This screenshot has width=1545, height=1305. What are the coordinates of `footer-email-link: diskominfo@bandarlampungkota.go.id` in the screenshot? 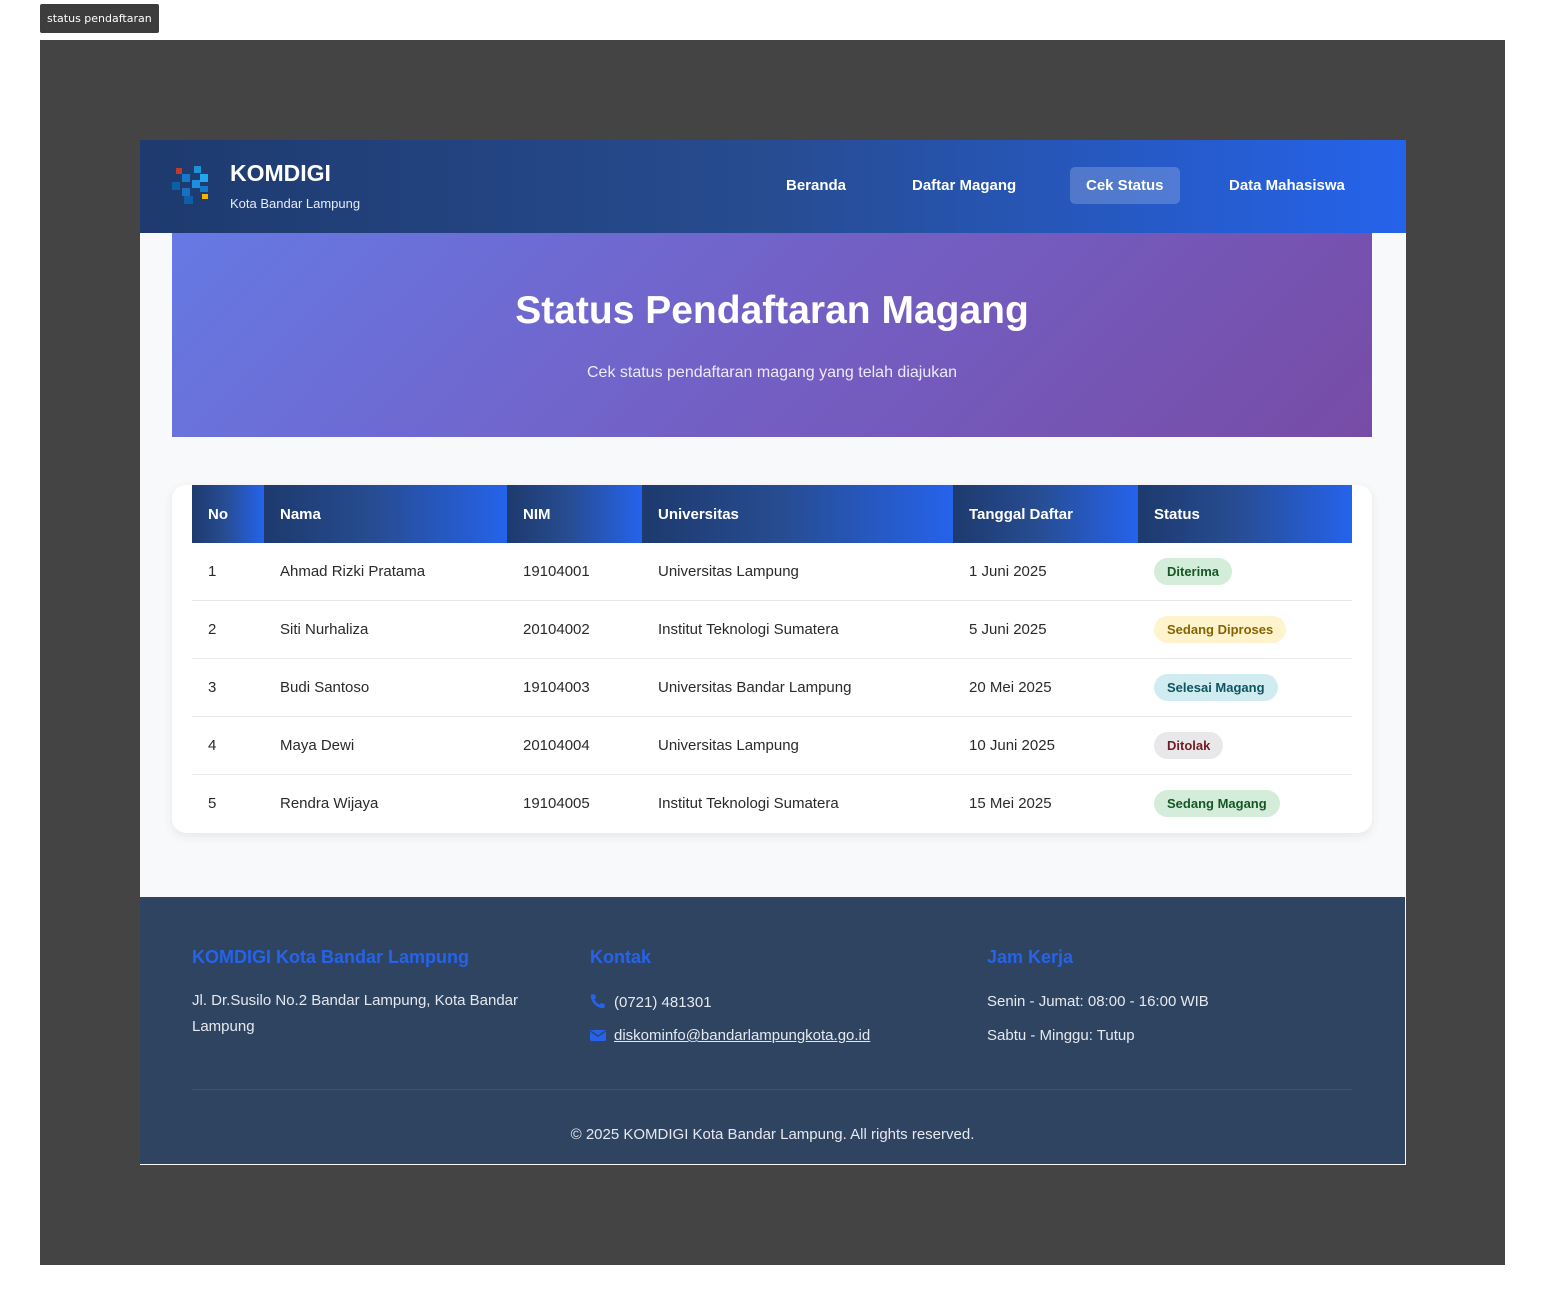 It's located at (742, 1035).